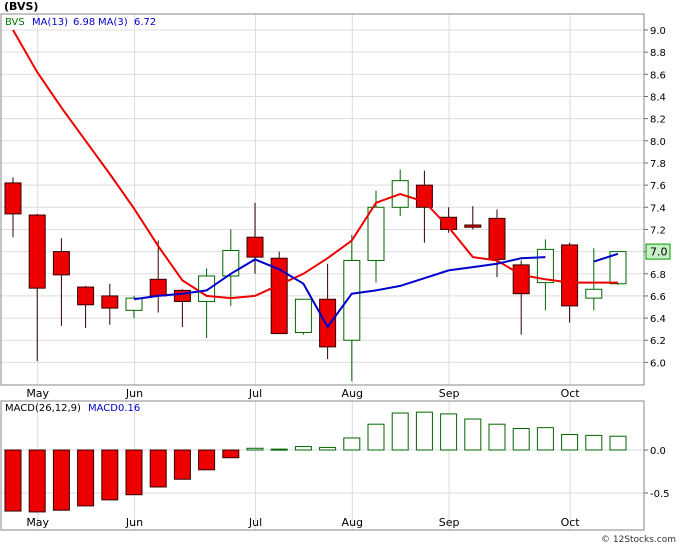 This screenshot has width=680, height=546. What do you see at coordinates (658, 142) in the screenshot?
I see `y-tick-label: 8.0` at bounding box center [658, 142].